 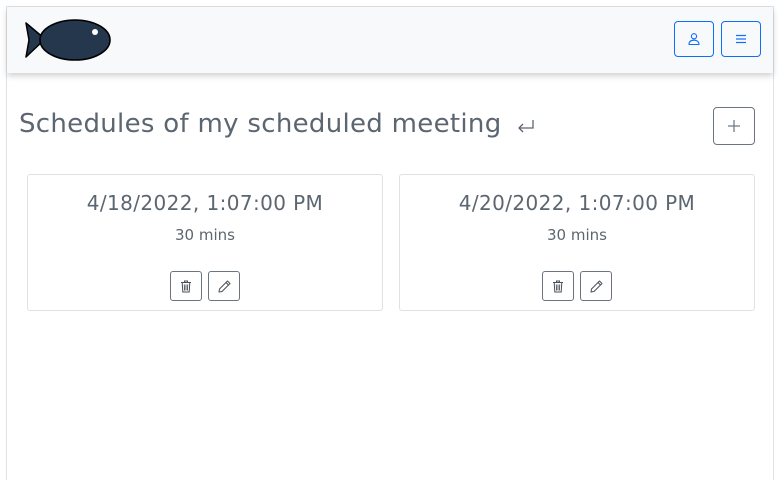 I want to click on schedule-date: 4/18/2022, 1:07:00 PM, so click(x=205, y=203).